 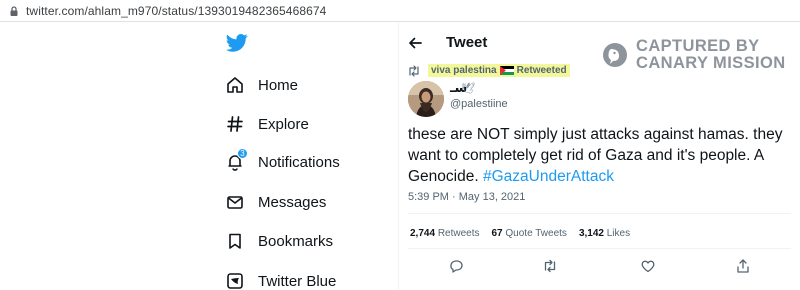 I want to click on sidebar-item-label: Notifications, so click(x=299, y=162).